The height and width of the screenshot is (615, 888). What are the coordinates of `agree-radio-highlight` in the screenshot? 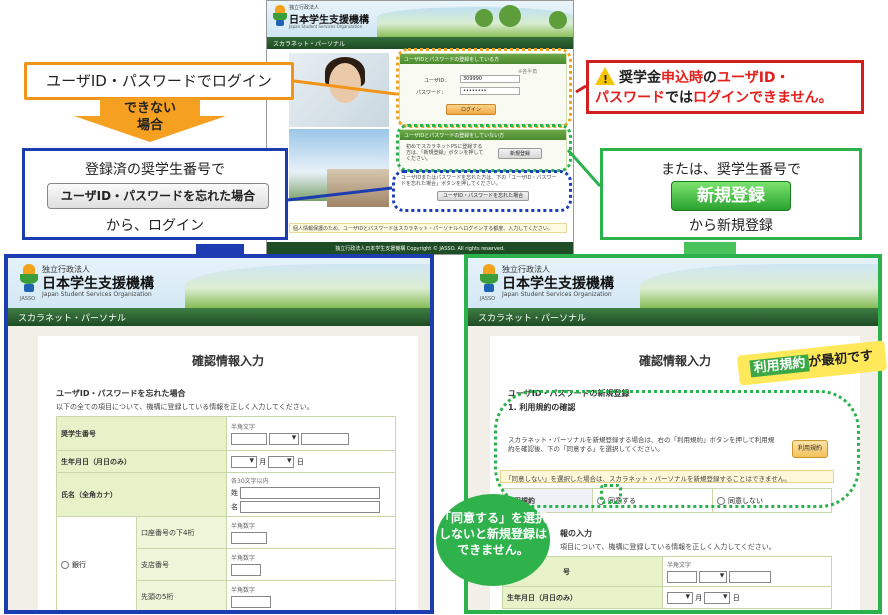 It's located at (611, 494).